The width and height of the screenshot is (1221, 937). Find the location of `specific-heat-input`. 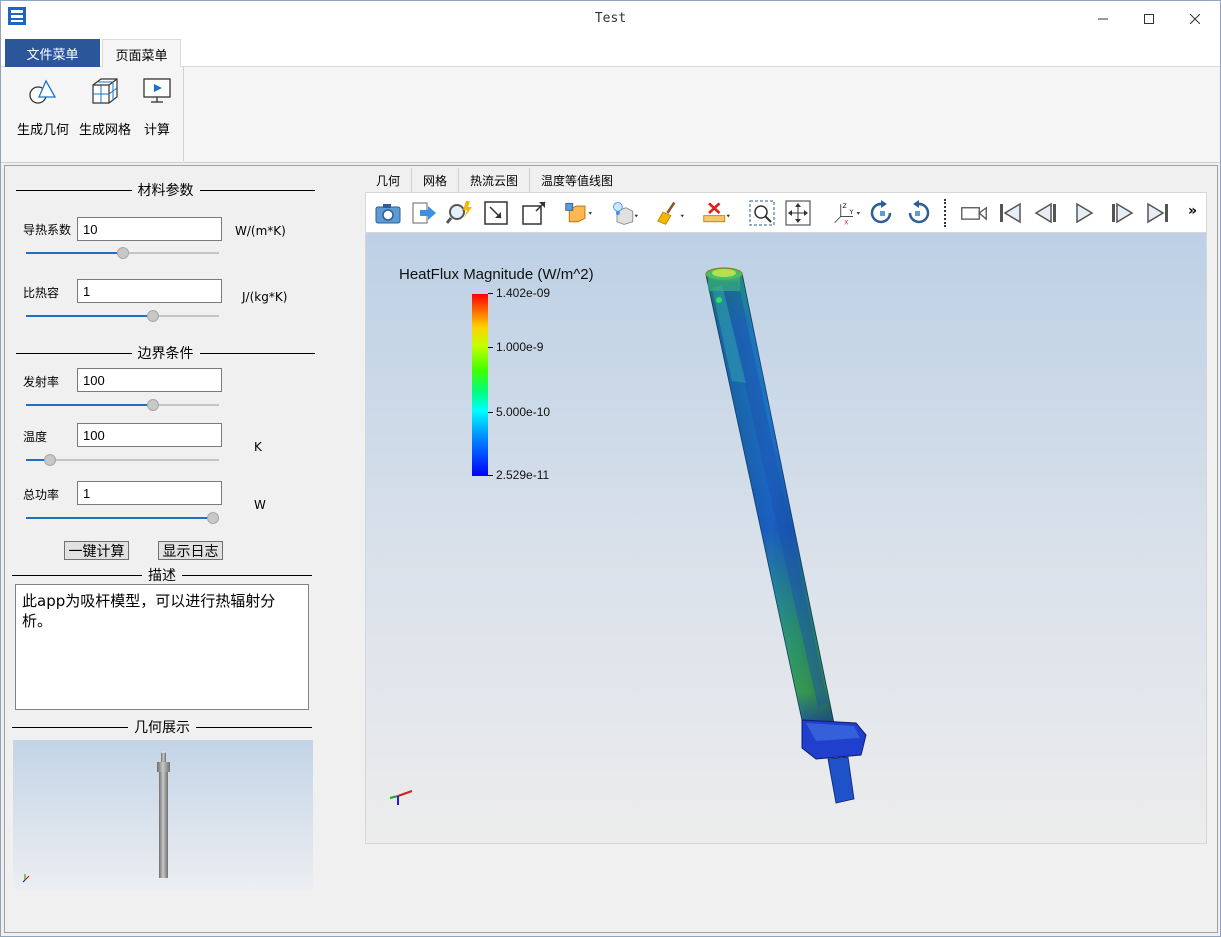

specific-heat-input is located at coordinates (149, 291).